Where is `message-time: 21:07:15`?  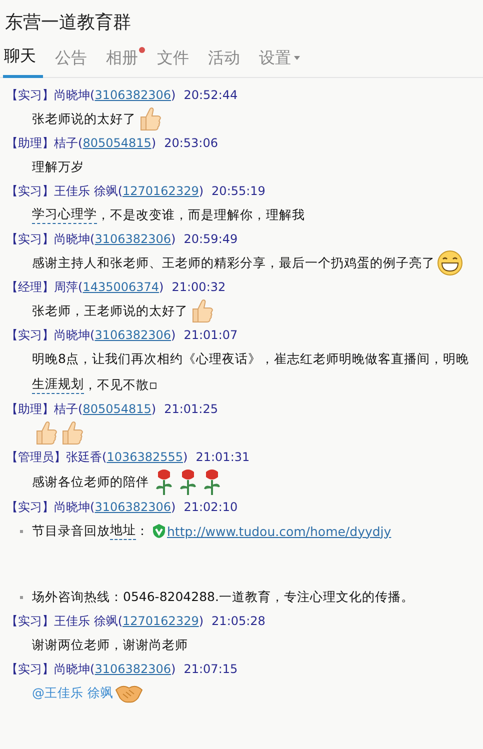 message-time: 21:07:15 is located at coordinates (211, 669).